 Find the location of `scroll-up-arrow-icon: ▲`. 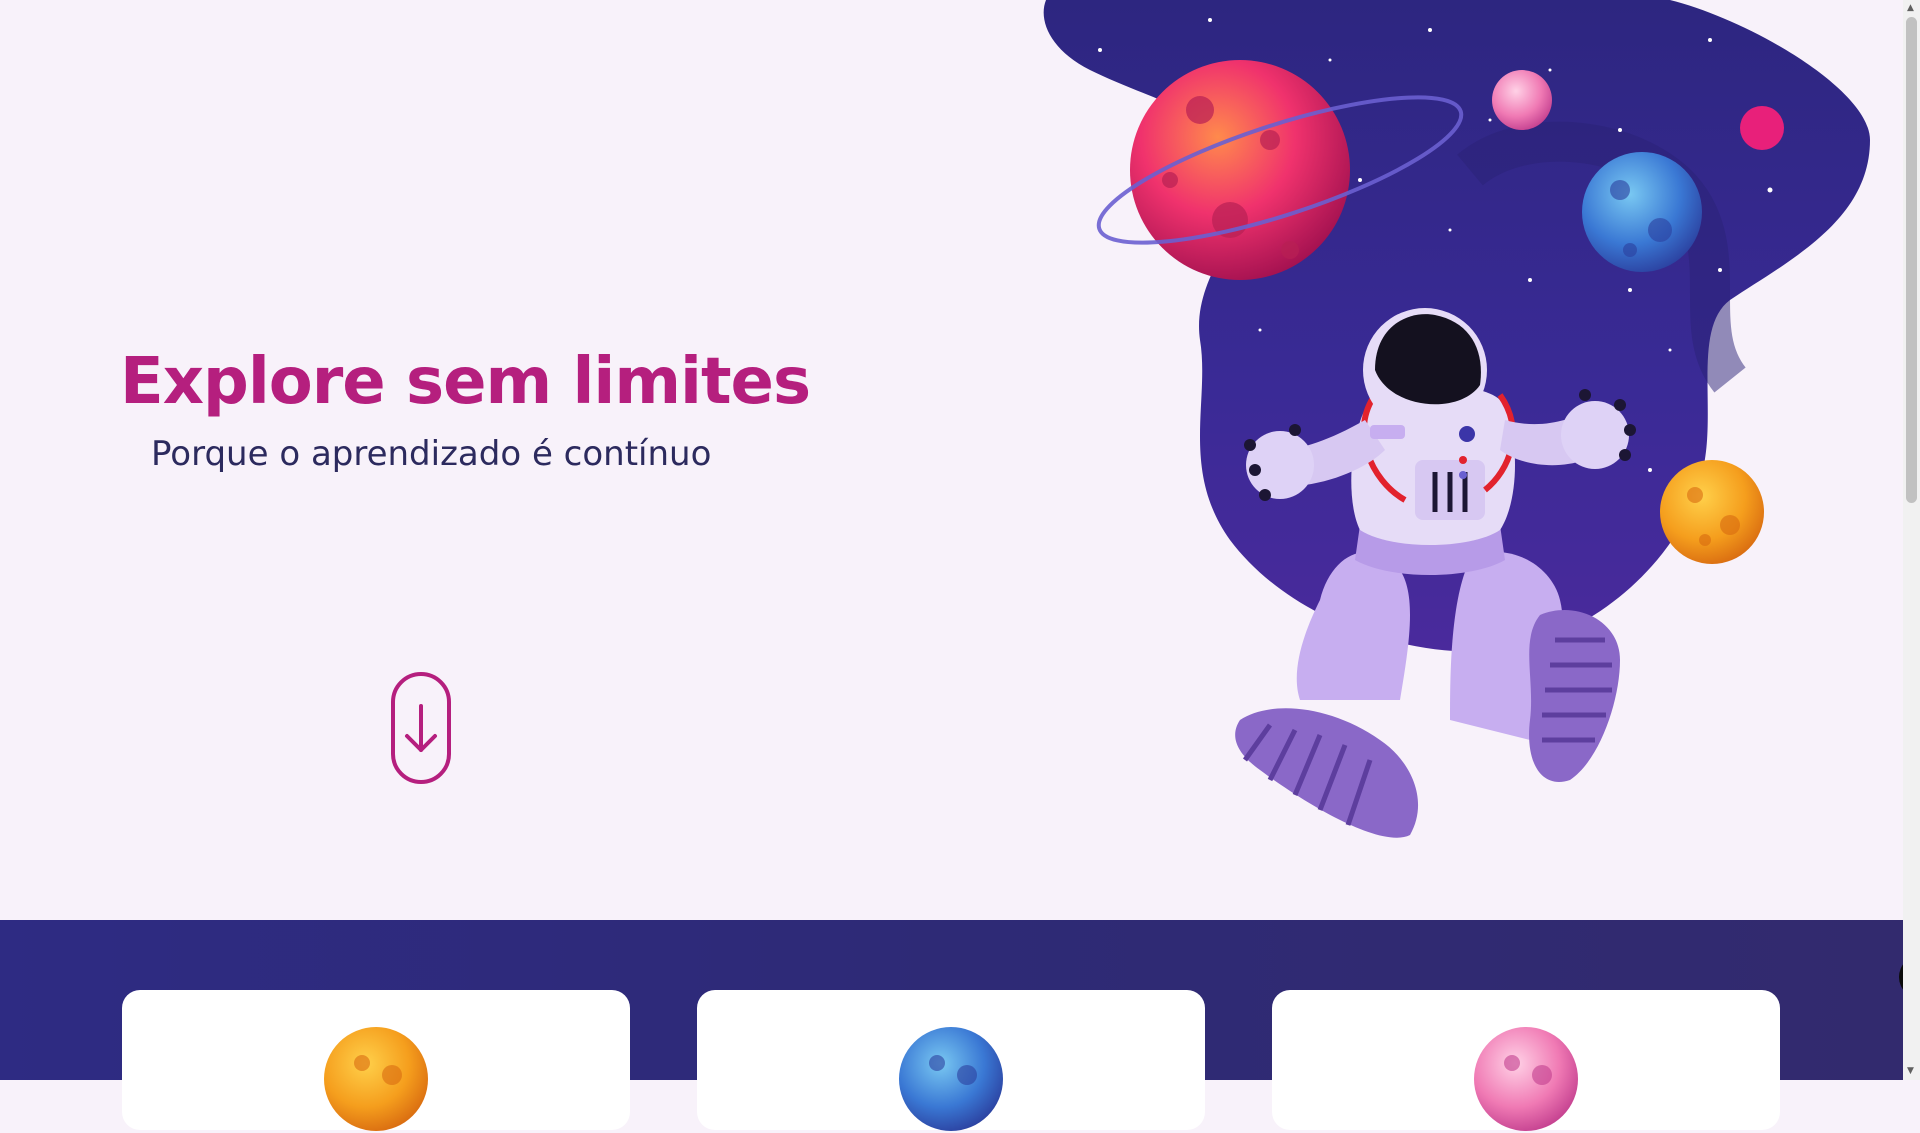

scroll-up-arrow-icon: ▲ is located at coordinates (1910, 8).